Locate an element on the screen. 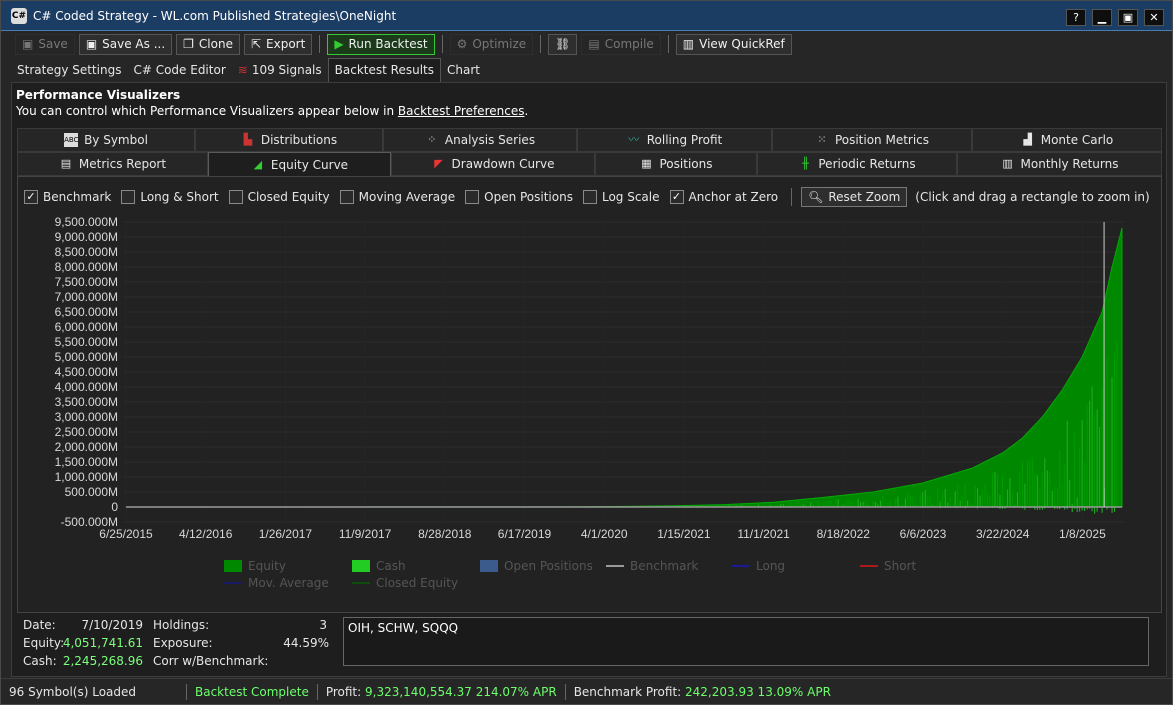  legend-short: Short is located at coordinates (888, 566).